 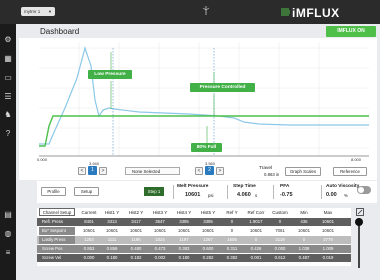 I want to click on gear-icon: ⚙, so click(x=8, y=40).